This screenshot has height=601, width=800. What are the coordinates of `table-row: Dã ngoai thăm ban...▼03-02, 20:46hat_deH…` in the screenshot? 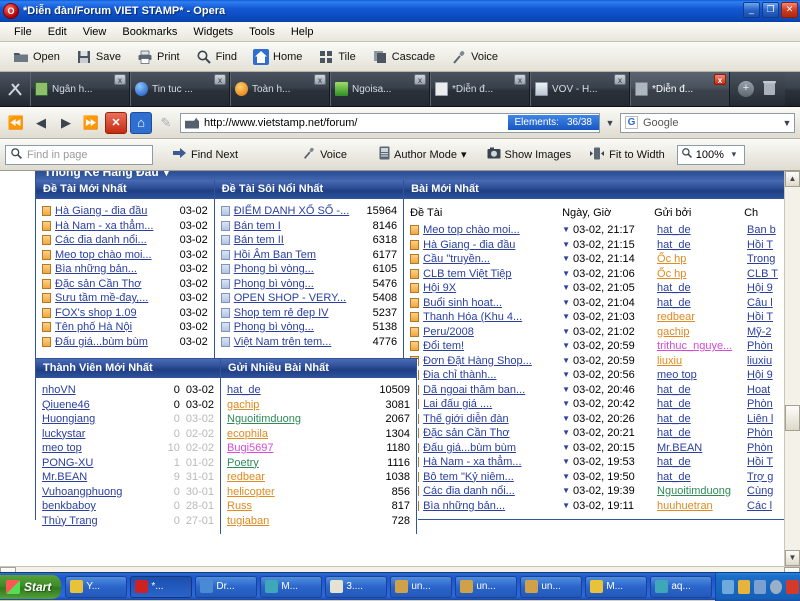 It's located at (594, 390).